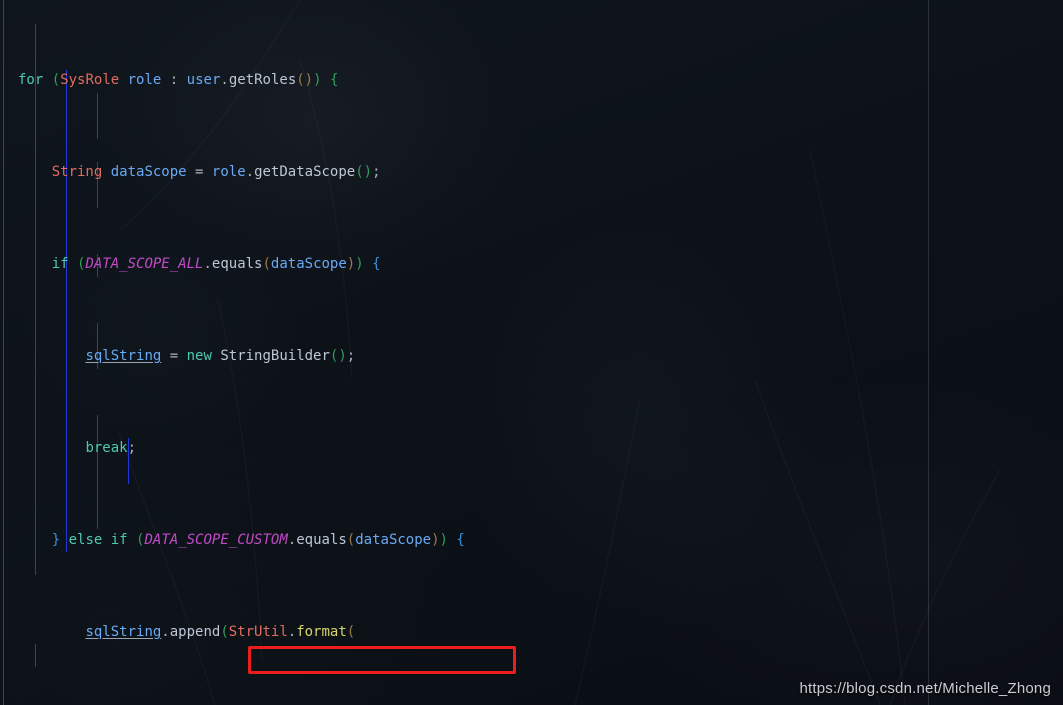  I want to click on code-line: break;, so click(531, 448).